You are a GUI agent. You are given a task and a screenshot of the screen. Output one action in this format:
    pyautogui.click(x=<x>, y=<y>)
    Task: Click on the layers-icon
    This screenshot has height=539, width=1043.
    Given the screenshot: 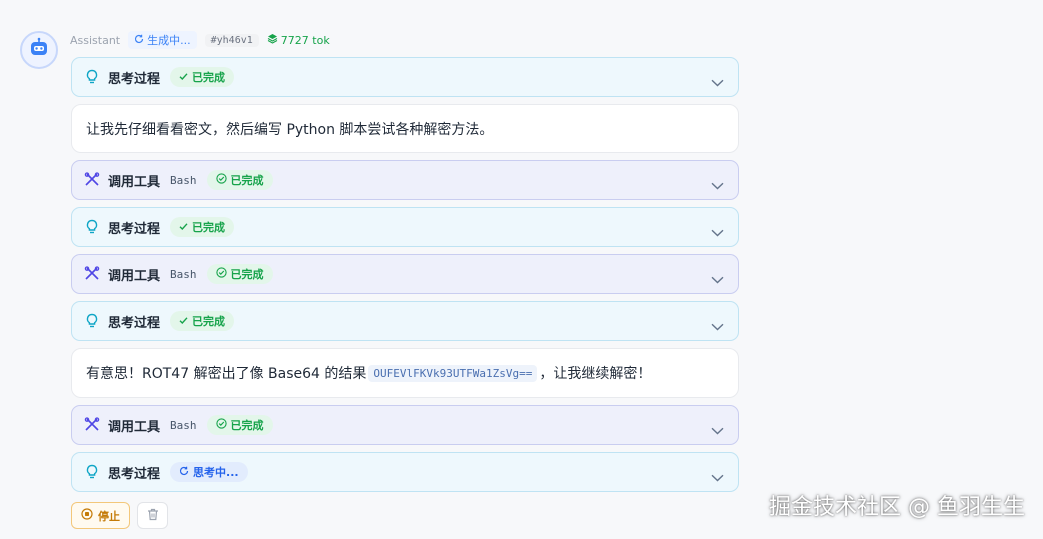 What is the action you would take?
    pyautogui.click(x=272, y=40)
    